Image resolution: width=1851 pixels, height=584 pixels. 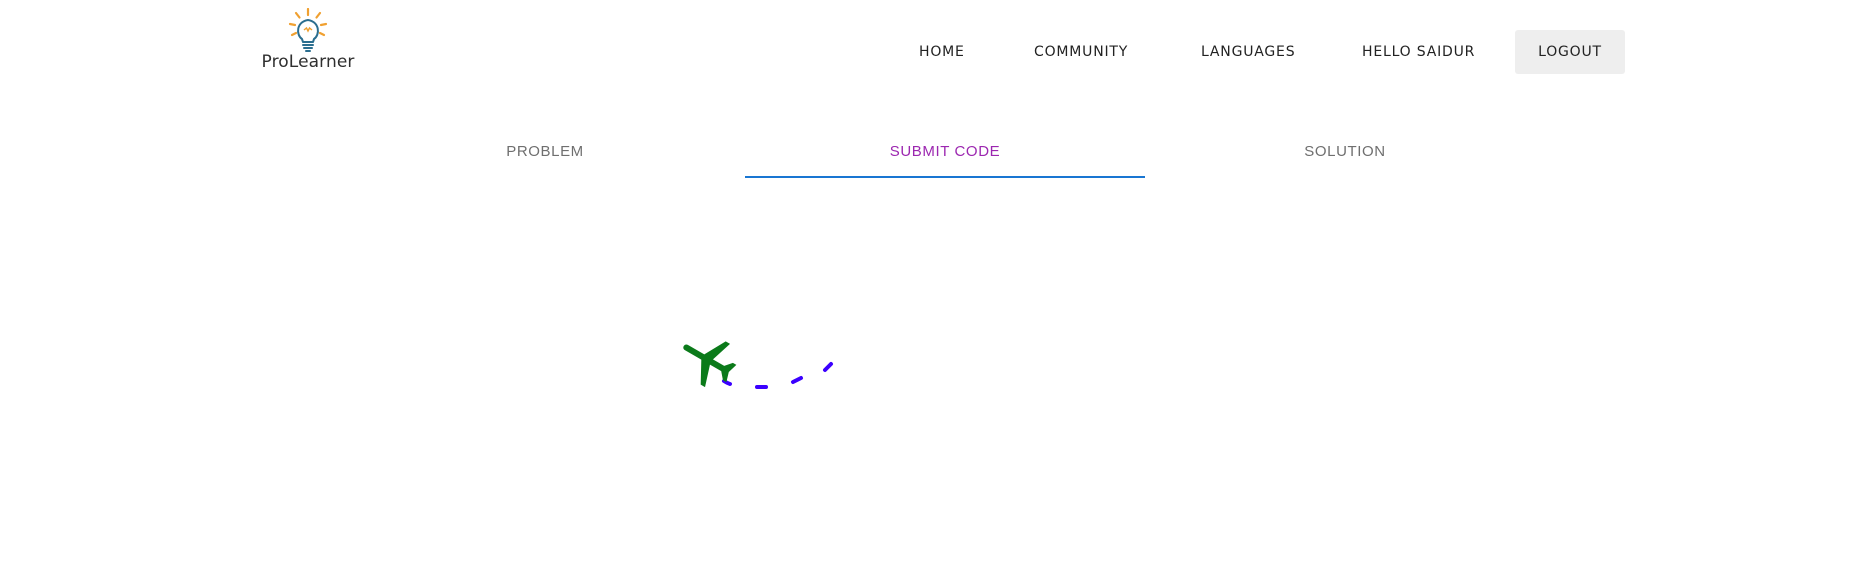 I want to click on logout-button: LOGOUT, so click(x=1570, y=52).